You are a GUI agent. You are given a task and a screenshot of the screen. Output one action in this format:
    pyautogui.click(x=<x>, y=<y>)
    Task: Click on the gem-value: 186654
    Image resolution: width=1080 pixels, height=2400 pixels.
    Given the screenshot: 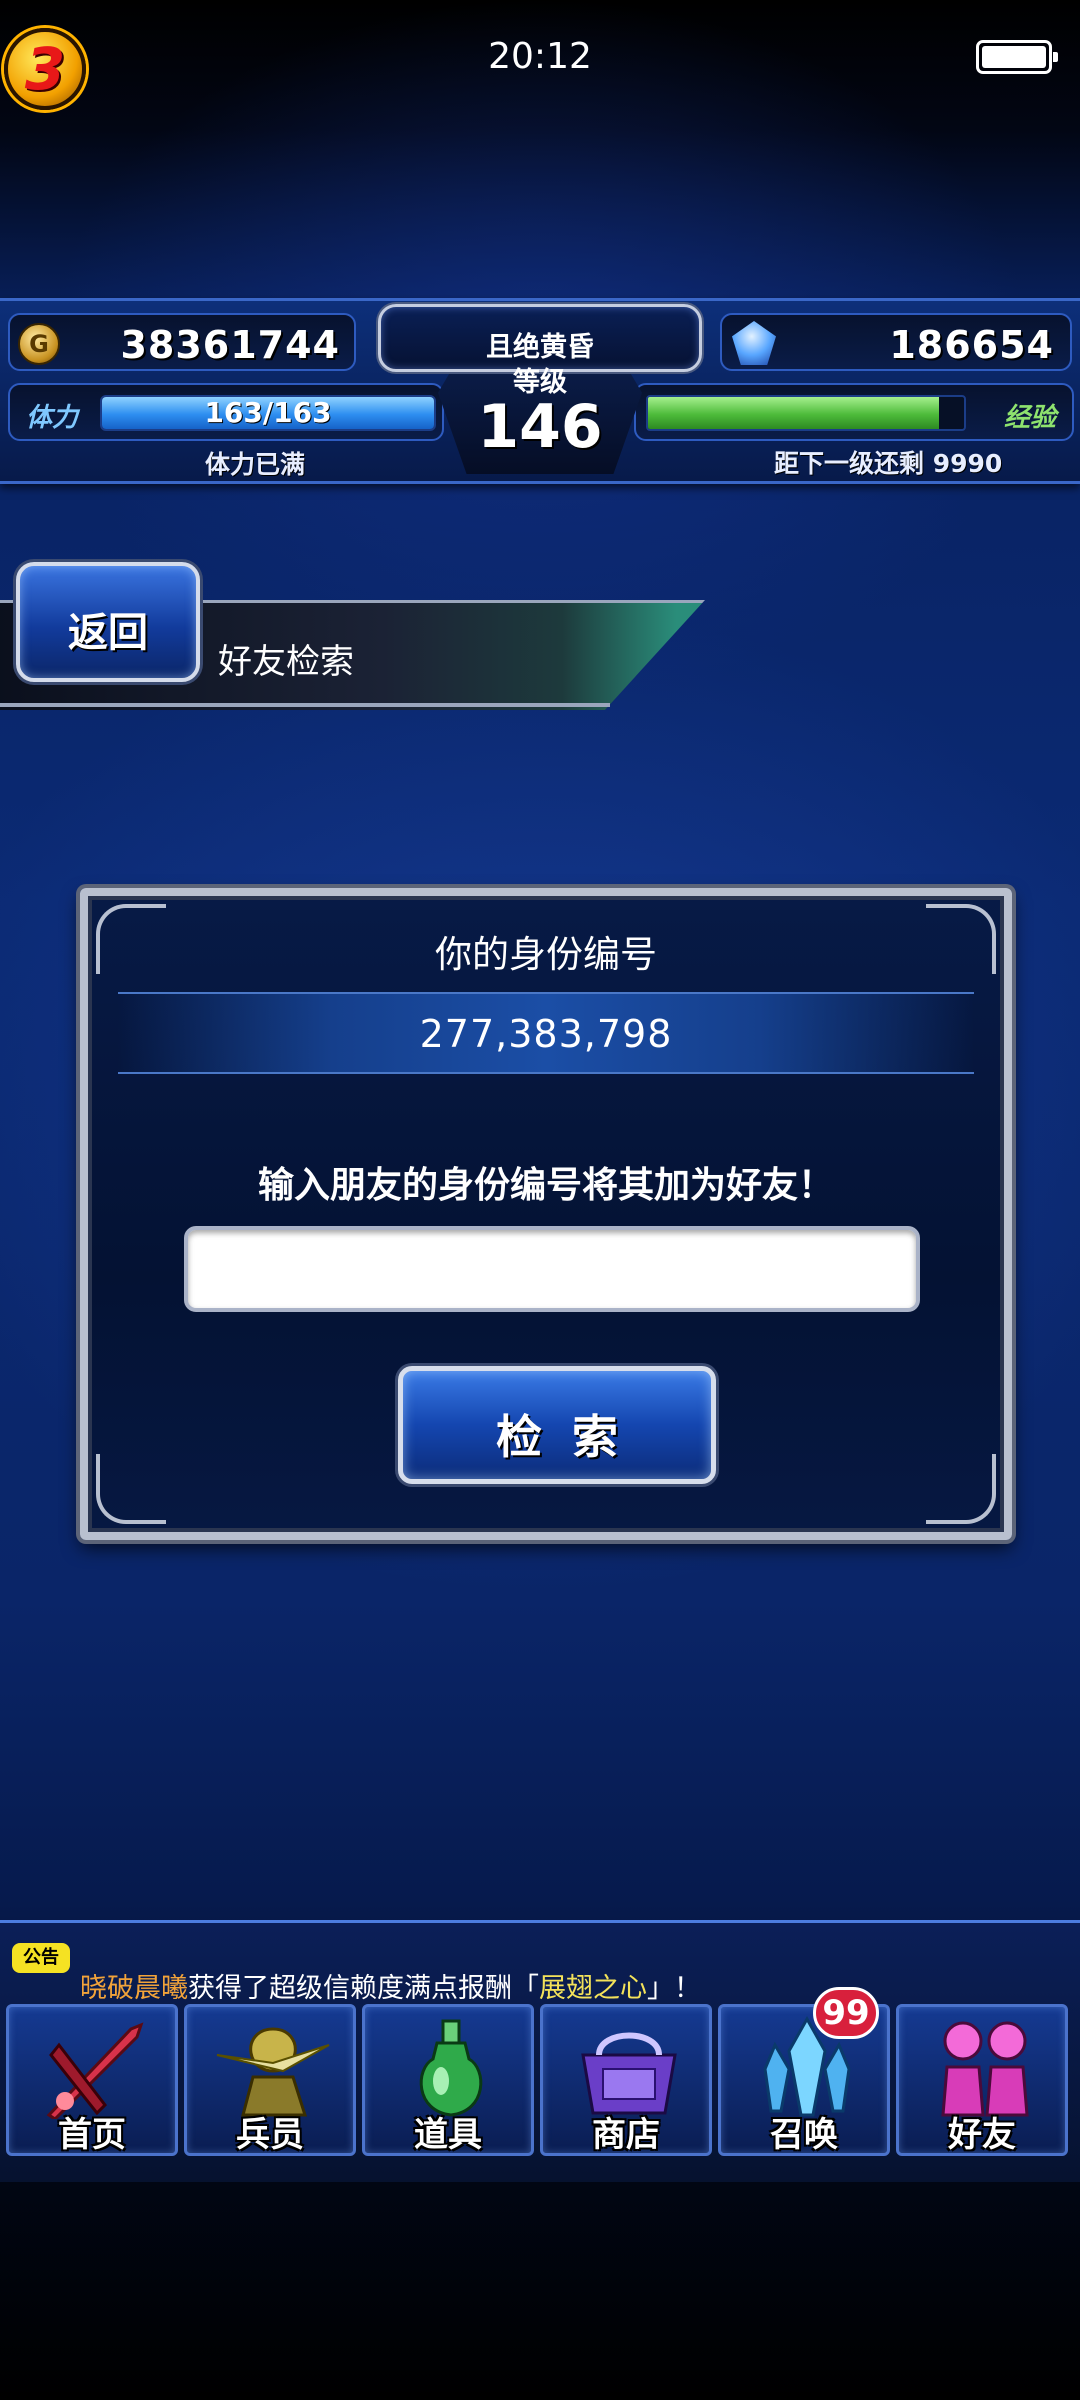 What is the action you would take?
    pyautogui.click(x=971, y=345)
    